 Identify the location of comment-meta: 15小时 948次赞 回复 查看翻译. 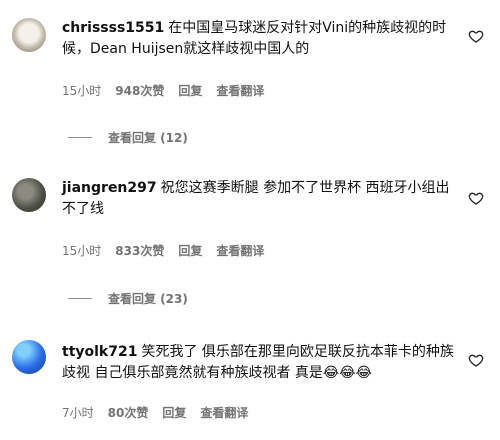
(163, 90).